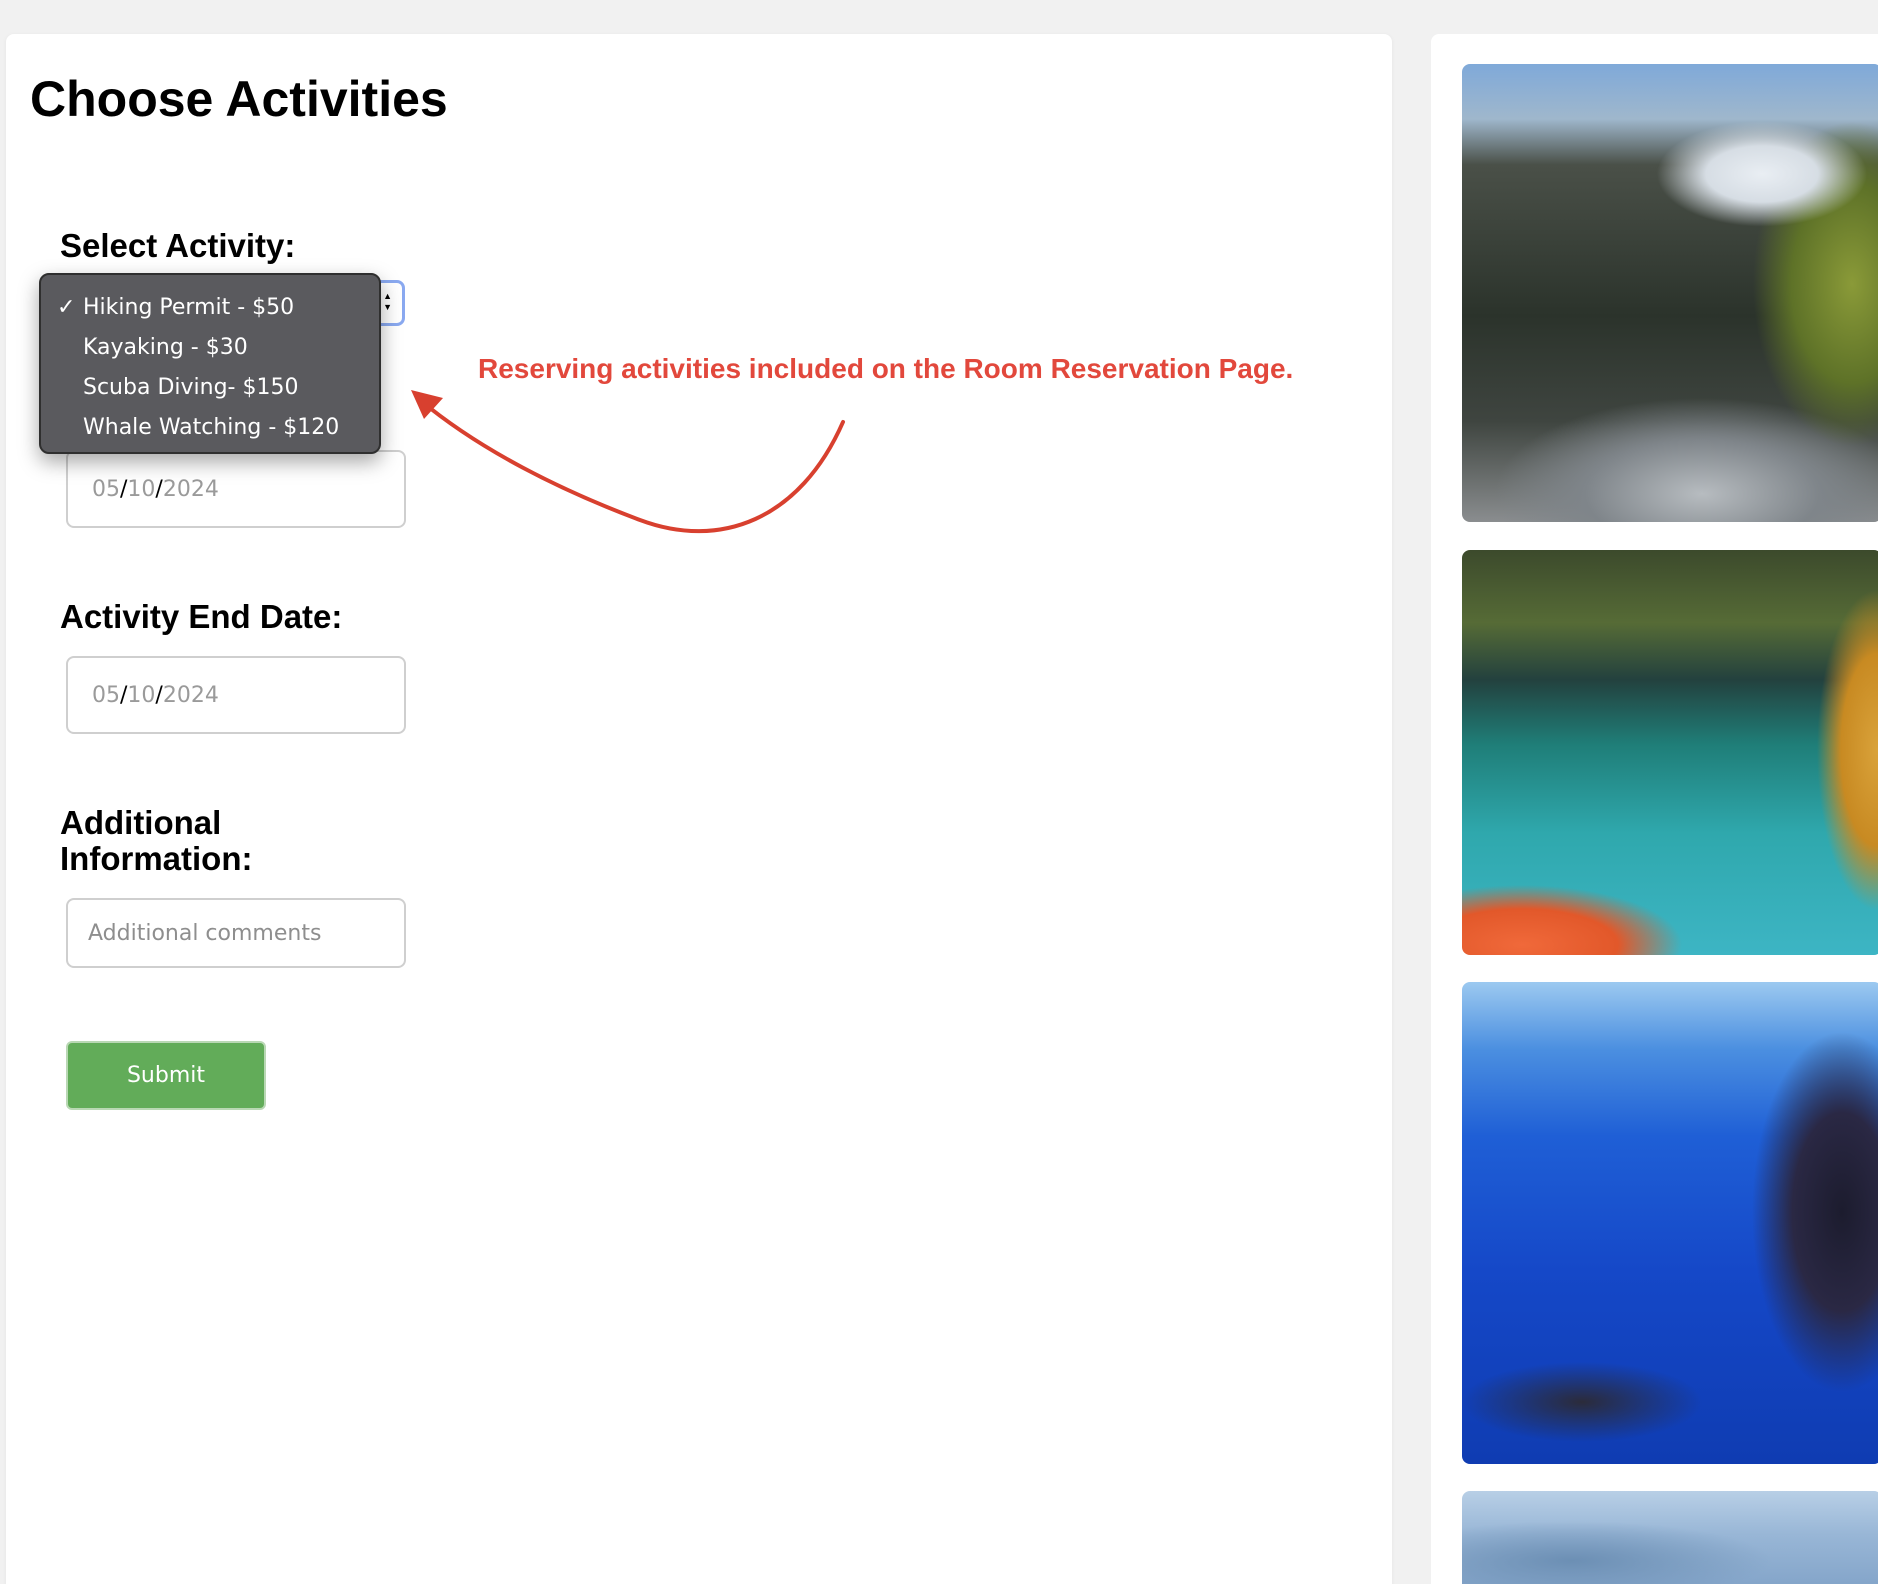 The width and height of the screenshot is (1878, 1584). I want to click on kayaking-photo, so click(1670, 752).